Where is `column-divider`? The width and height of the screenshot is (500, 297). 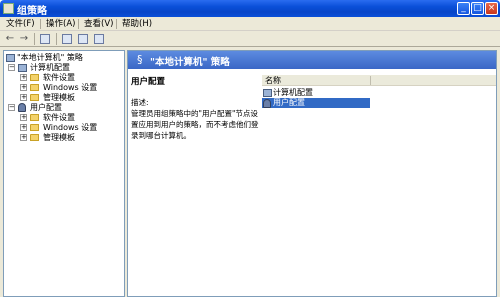
column-divider is located at coordinates (370, 80).